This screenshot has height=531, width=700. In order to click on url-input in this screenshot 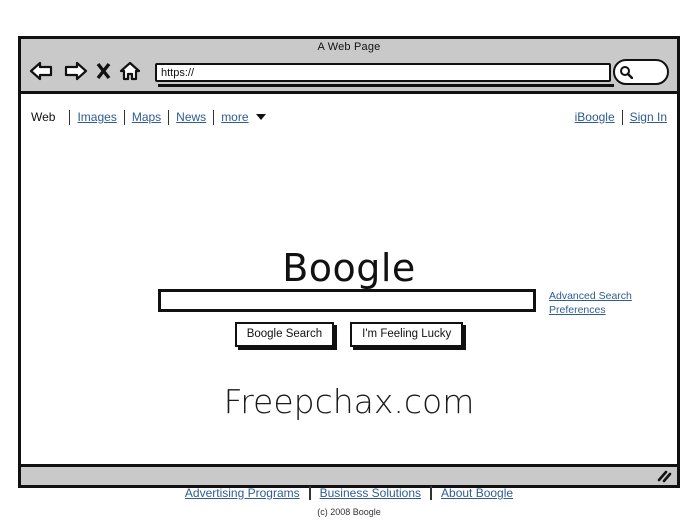, I will do `click(383, 72)`.